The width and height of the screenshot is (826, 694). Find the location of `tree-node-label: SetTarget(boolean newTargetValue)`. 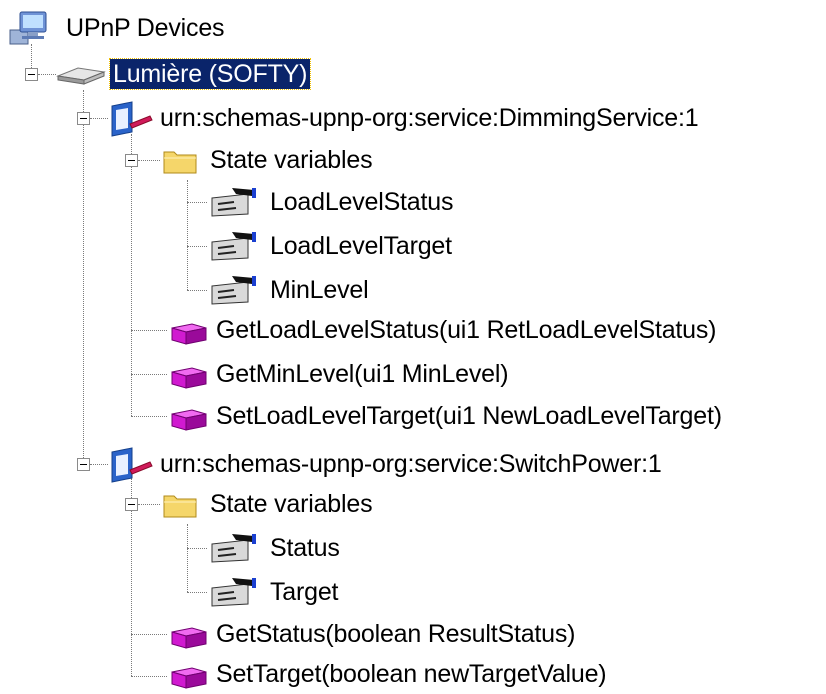

tree-node-label: SetTarget(boolean newTargetValue) is located at coordinates (411, 674).